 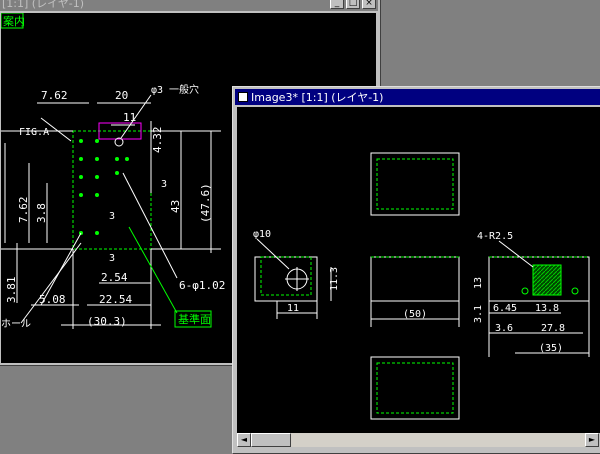 I want to click on dim-47-6: (47.6), so click(x=205, y=203).